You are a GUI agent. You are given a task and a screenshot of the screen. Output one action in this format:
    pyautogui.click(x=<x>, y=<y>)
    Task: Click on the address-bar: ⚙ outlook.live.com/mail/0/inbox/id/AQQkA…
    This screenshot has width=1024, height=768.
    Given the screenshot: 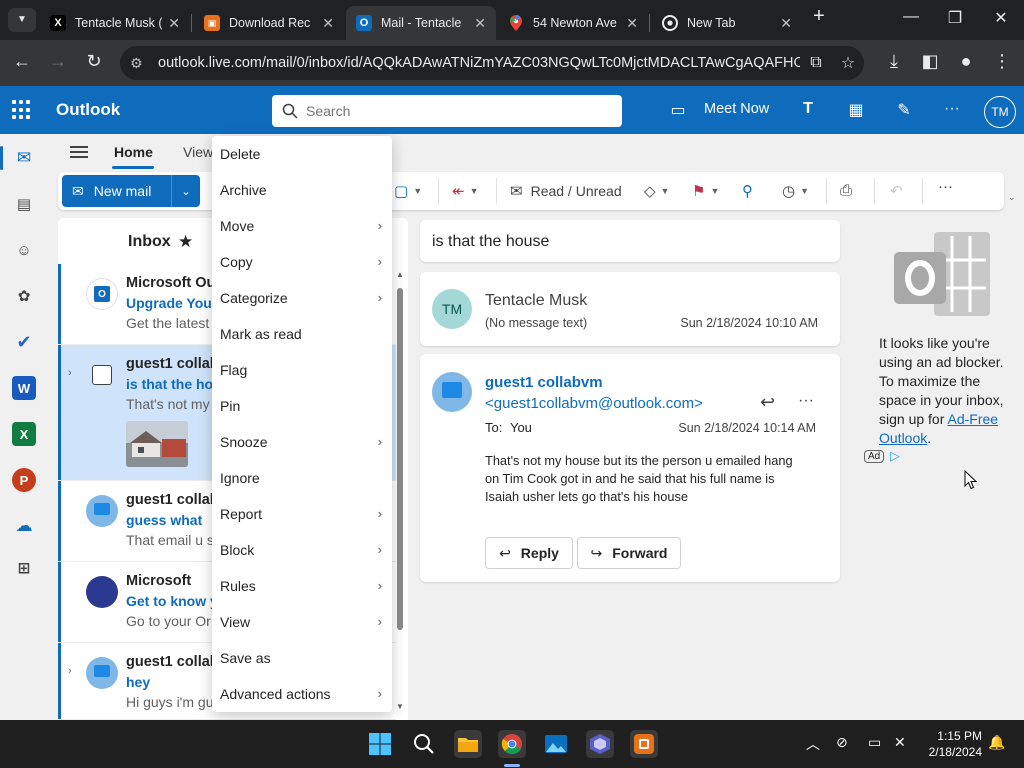 What is the action you would take?
    pyautogui.click(x=492, y=63)
    